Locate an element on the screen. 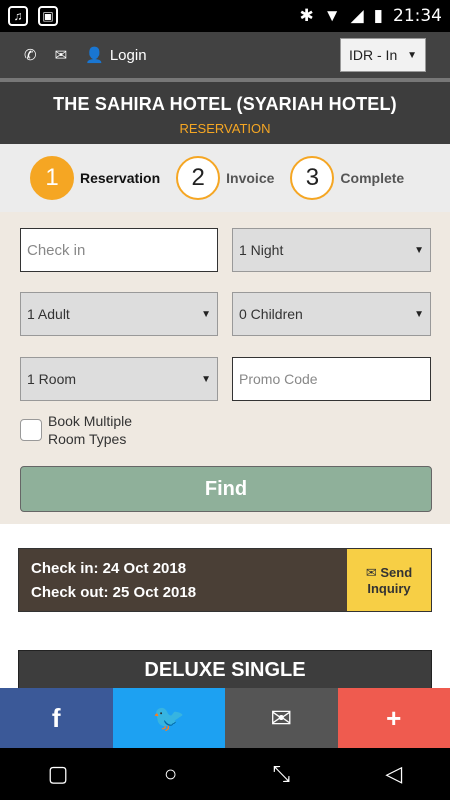 This screenshot has height=800, width=450. multi-room-label: Book Multiple Room Types is located at coordinates (90, 430).